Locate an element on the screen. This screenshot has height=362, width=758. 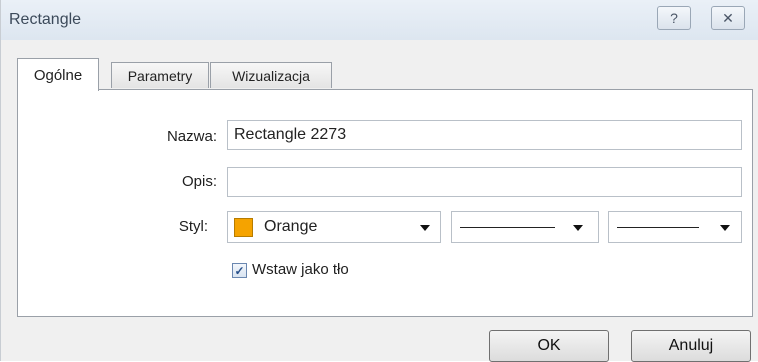
line-style-dropdown is located at coordinates (525, 227).